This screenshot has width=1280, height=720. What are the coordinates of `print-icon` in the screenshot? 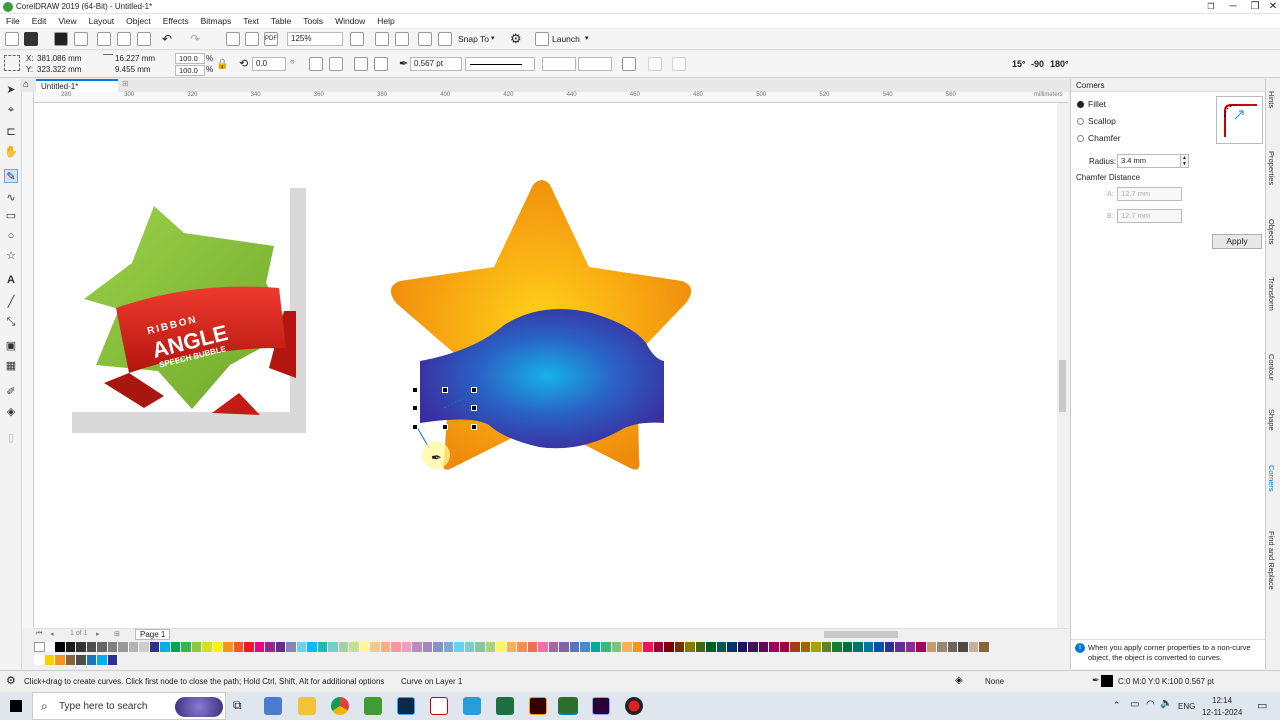 It's located at (81, 39).